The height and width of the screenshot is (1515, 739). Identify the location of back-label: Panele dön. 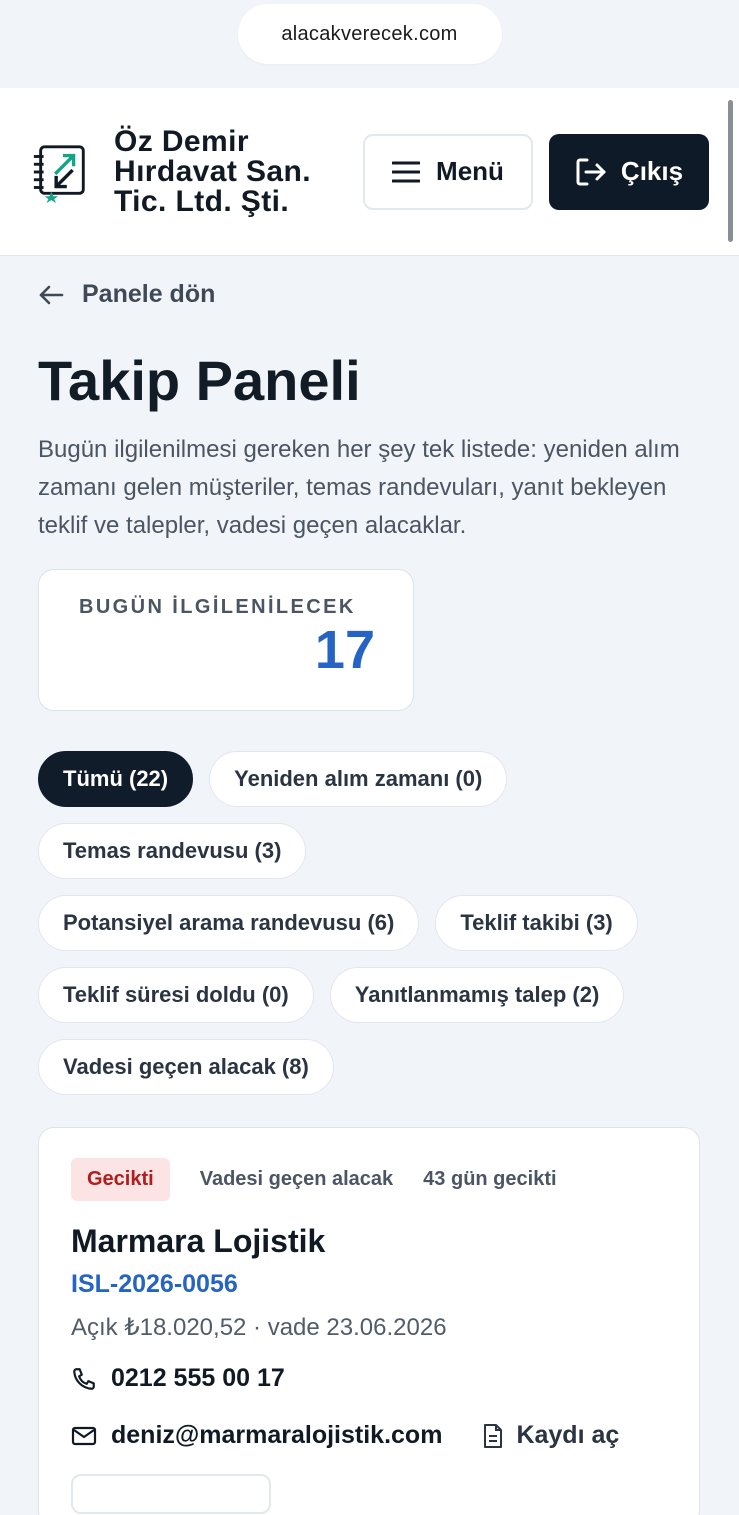
(149, 294).